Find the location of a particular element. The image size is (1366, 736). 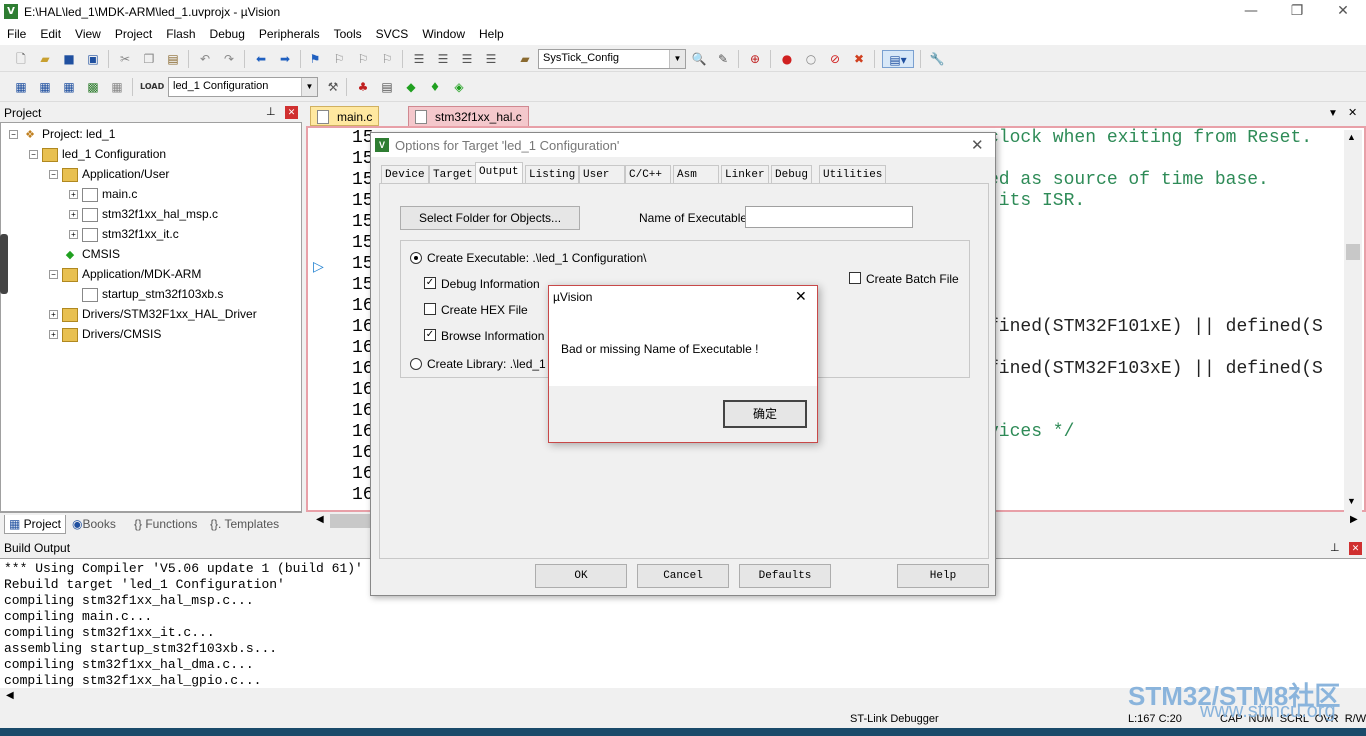

tree-item-it-c: + stm32f1xx_it.c is located at coordinates (124, 234).